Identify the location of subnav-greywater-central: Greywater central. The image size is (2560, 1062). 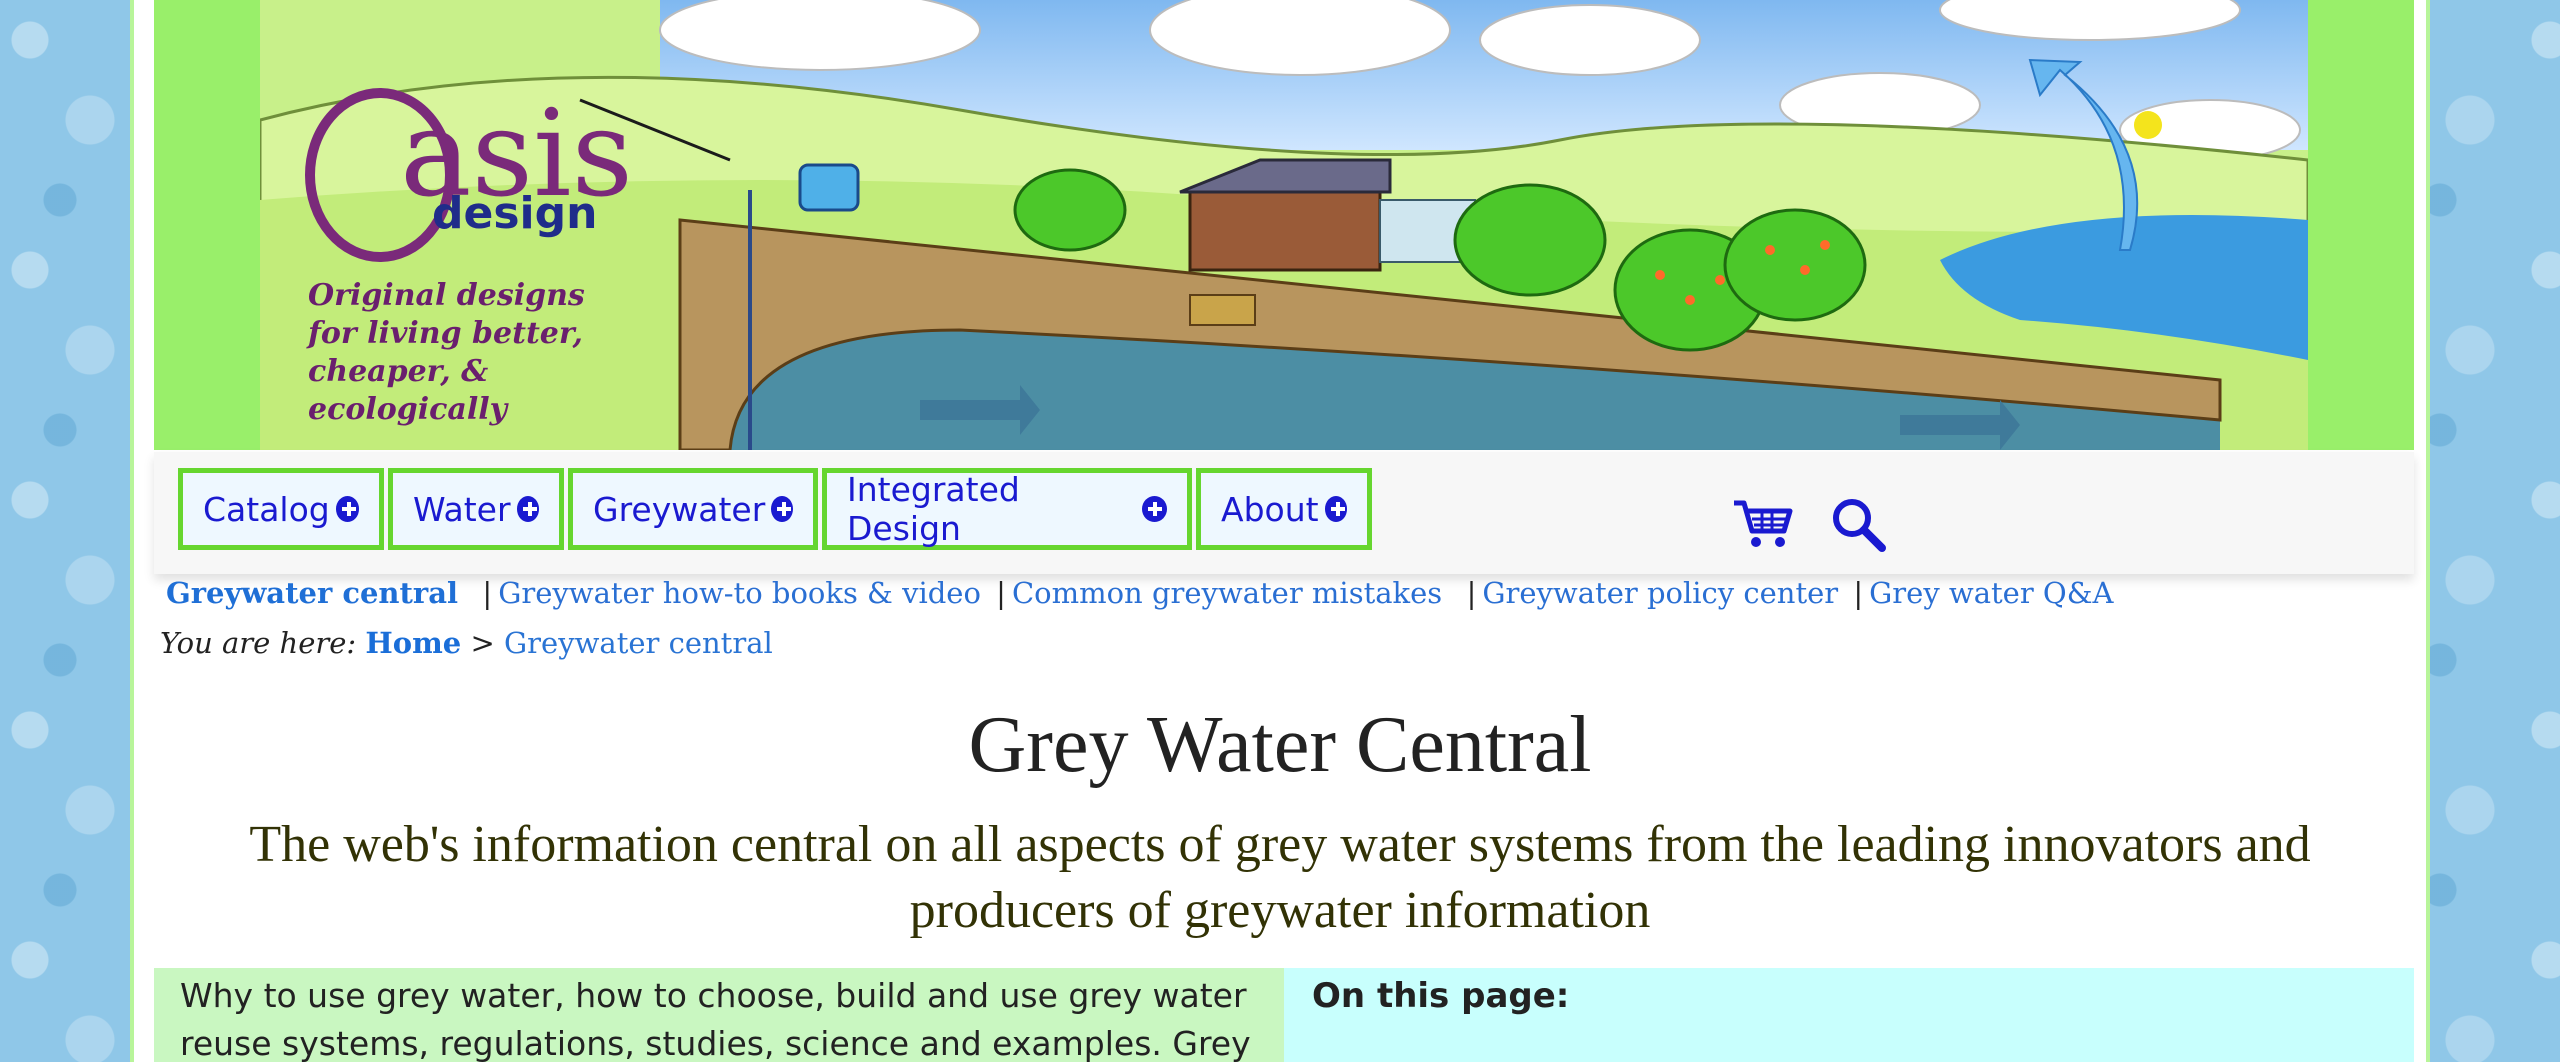
(312, 593).